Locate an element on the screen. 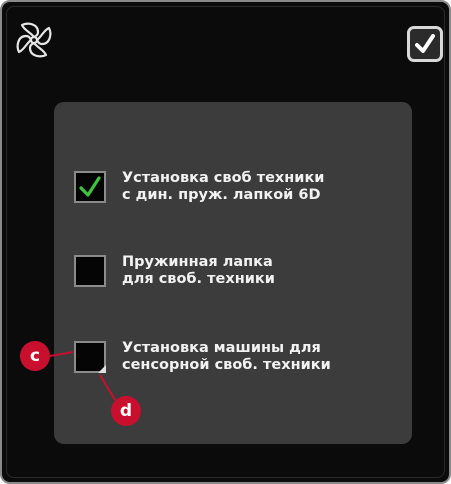  option-label-2: Пружинная лапка для своб. техники is located at coordinates (198, 271).